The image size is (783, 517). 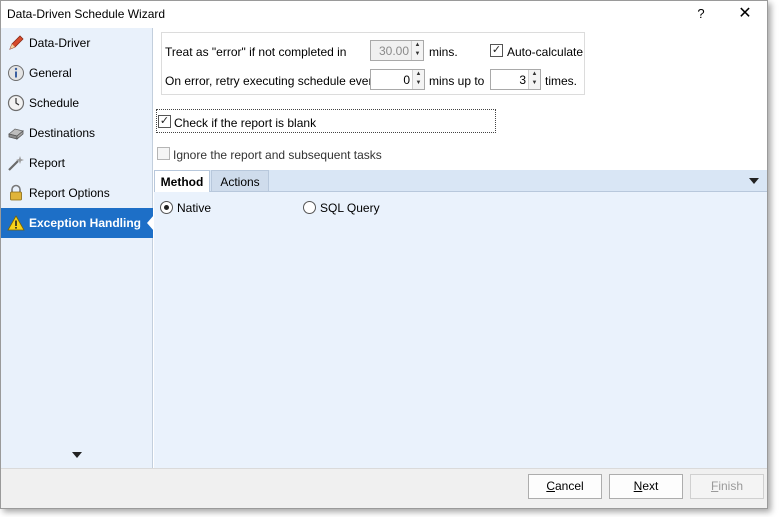 I want to click on mins-up-to-label: mins up to, so click(x=457, y=81).